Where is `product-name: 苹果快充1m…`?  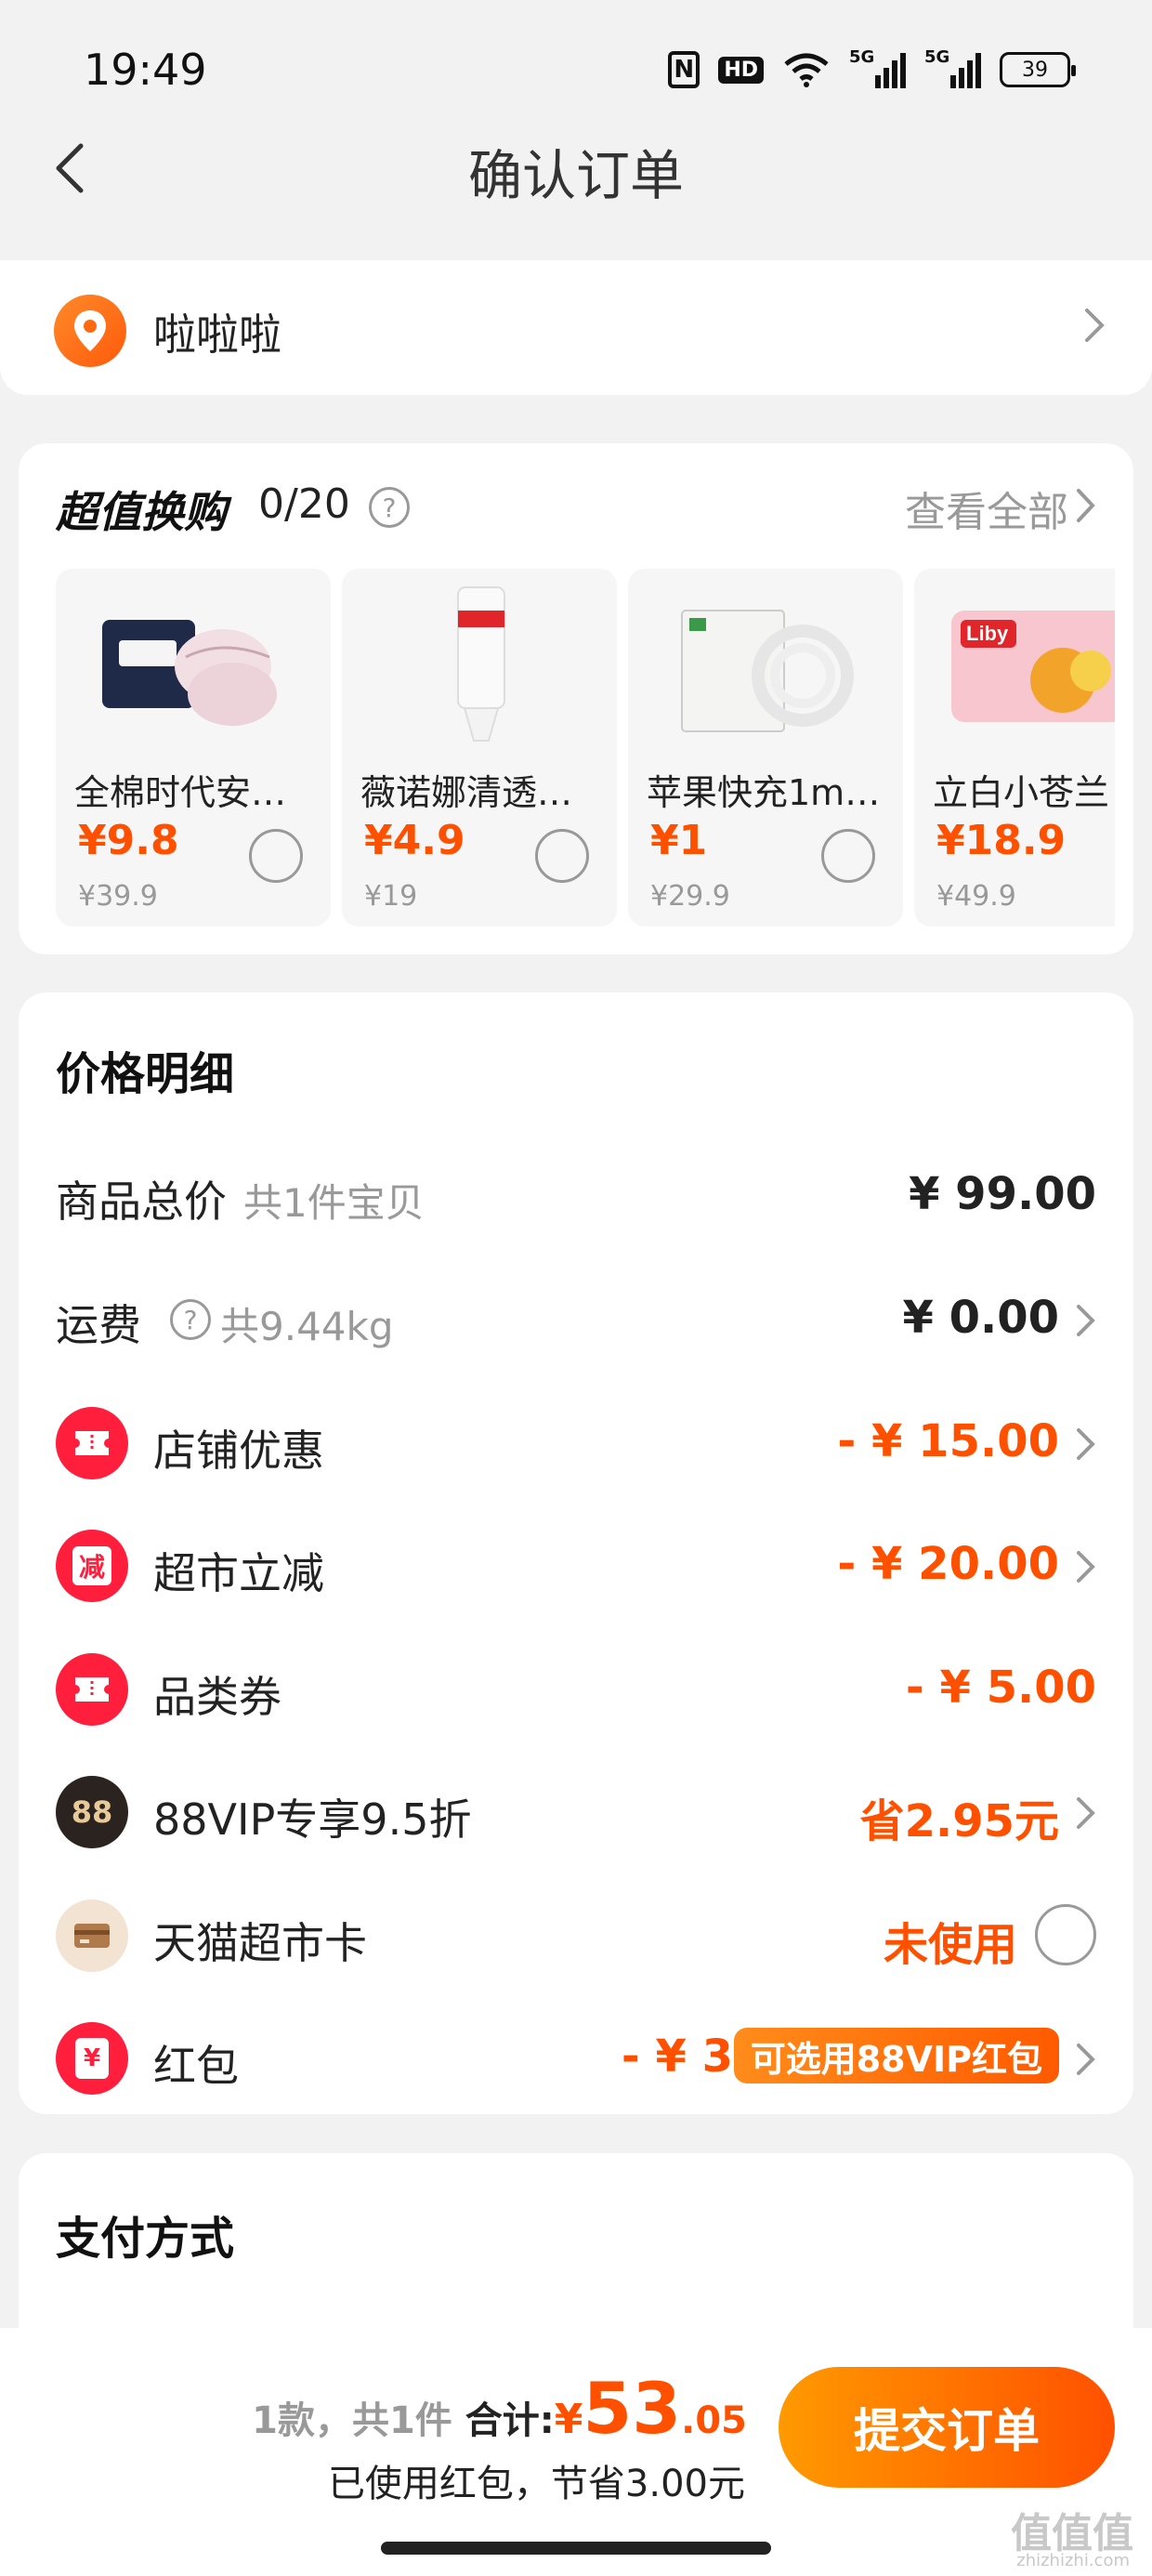 product-name: 苹果快充1m… is located at coordinates (764, 792).